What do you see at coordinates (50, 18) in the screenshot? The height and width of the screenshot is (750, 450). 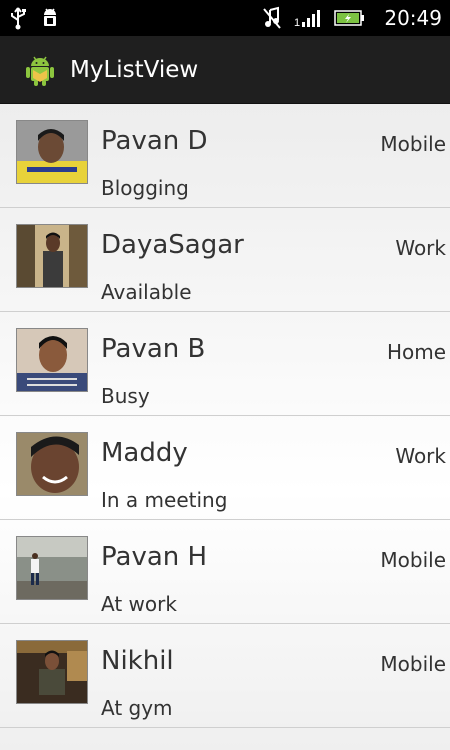 I see `android-debug-icon` at bounding box center [50, 18].